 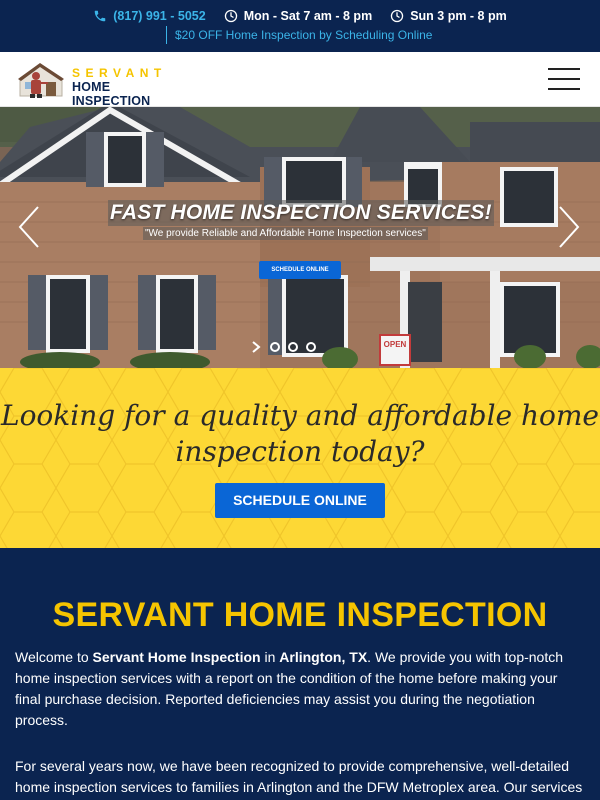 What do you see at coordinates (41, 80) in the screenshot?
I see `logo-house-icon` at bounding box center [41, 80].